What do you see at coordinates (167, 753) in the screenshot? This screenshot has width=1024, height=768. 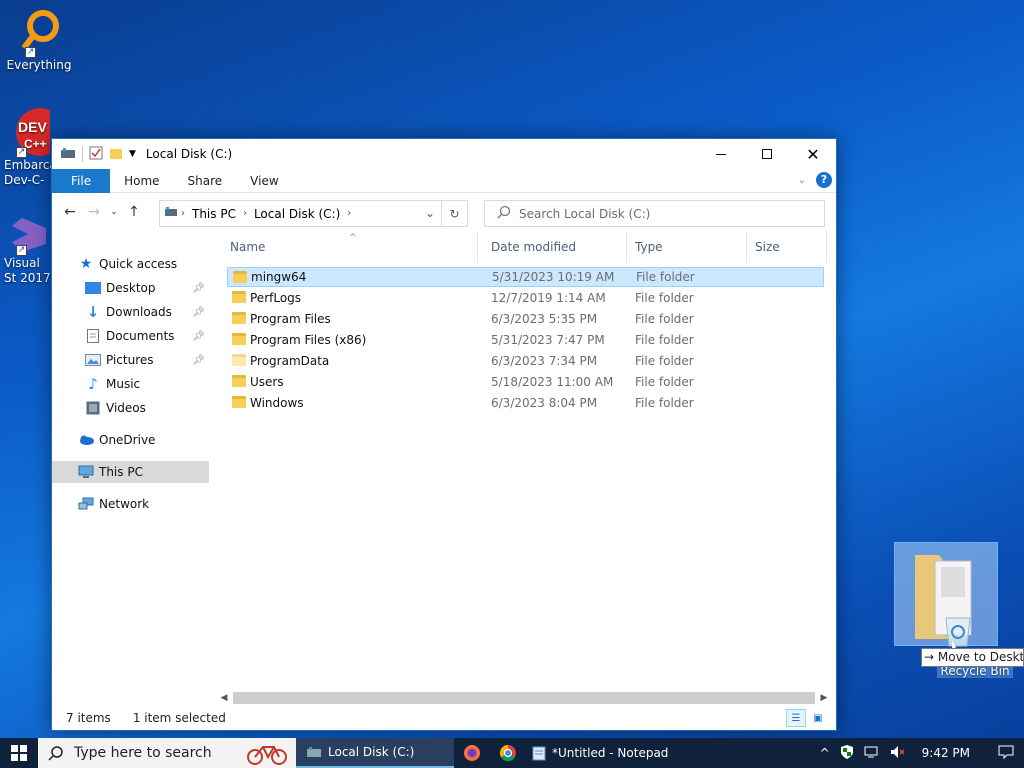 I see `taskbar-search: Type here to search` at bounding box center [167, 753].